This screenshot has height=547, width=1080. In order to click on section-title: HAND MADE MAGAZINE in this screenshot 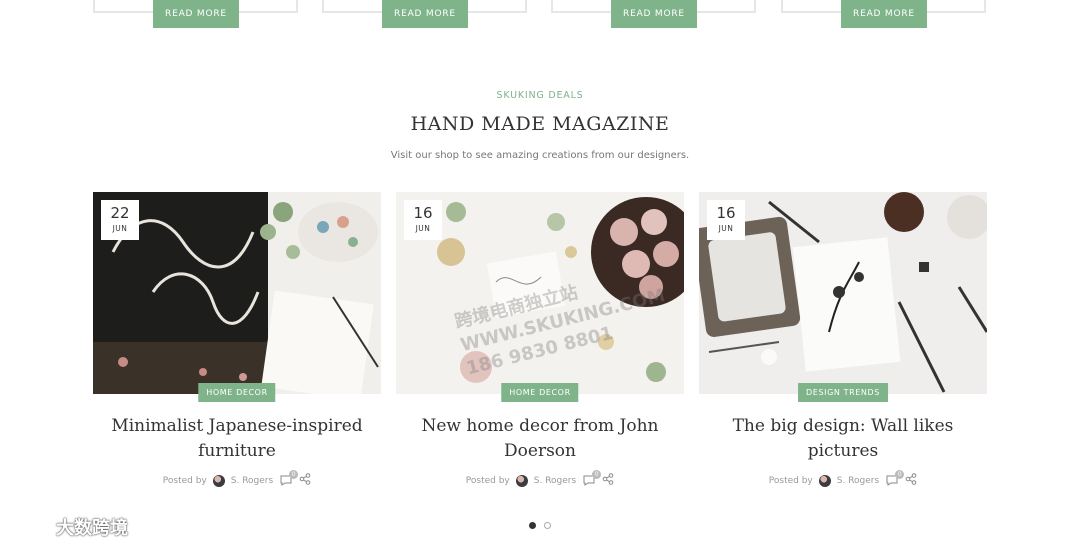, I will do `click(540, 124)`.